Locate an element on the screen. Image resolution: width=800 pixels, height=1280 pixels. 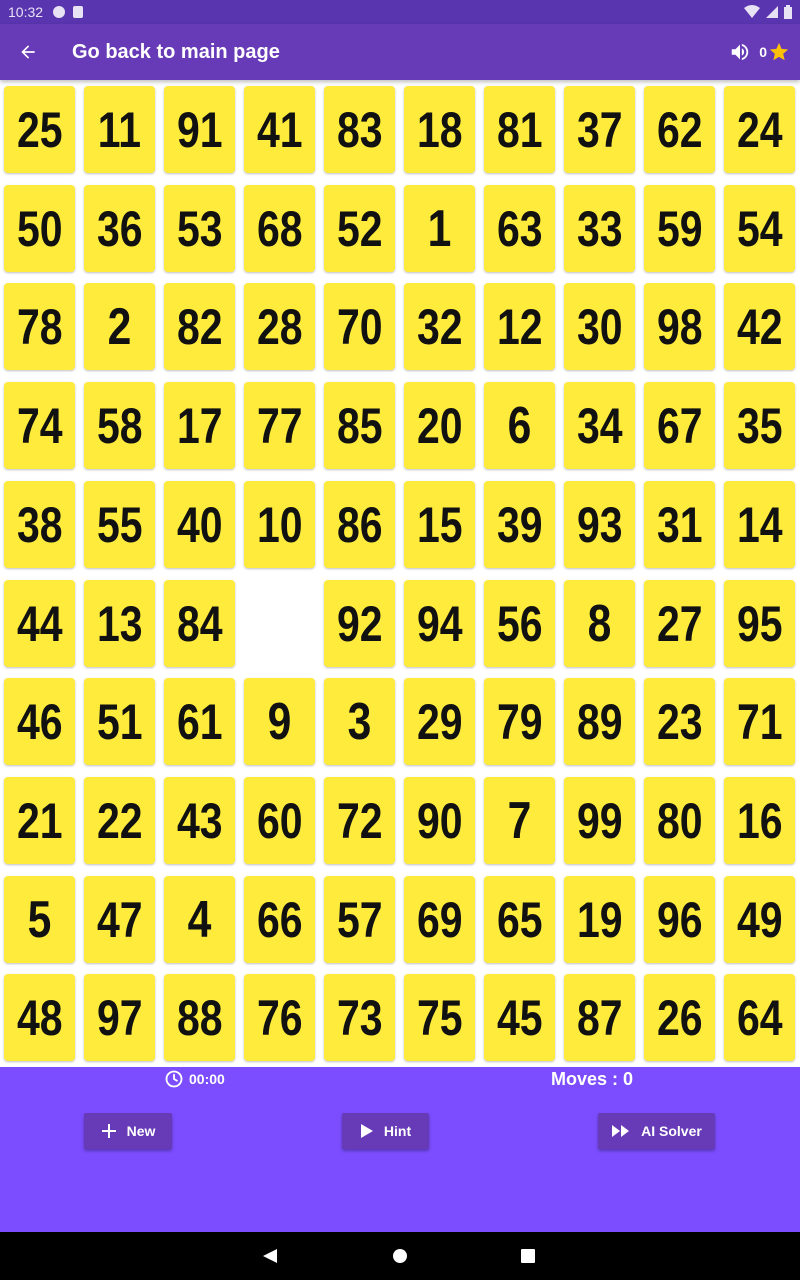
puzzle-tile: 83 is located at coordinates (359, 129).